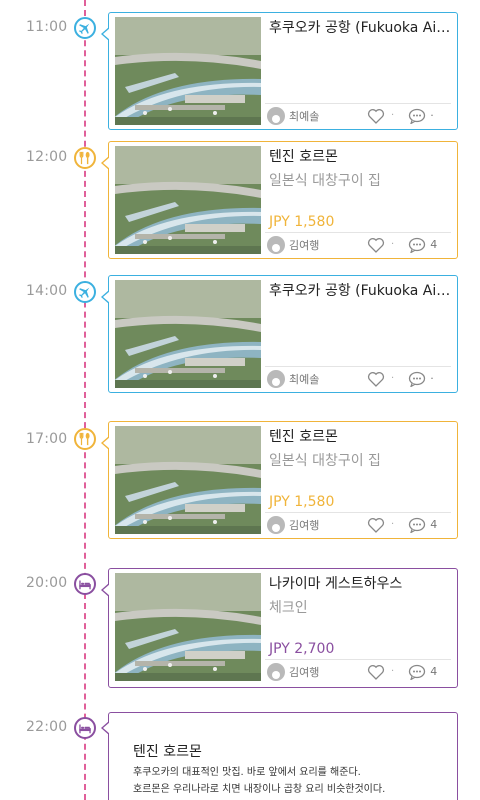 Image resolution: width=480 pixels, height=800 pixels. What do you see at coordinates (47, 583) in the screenshot?
I see `time-label: 20:00` at bounding box center [47, 583].